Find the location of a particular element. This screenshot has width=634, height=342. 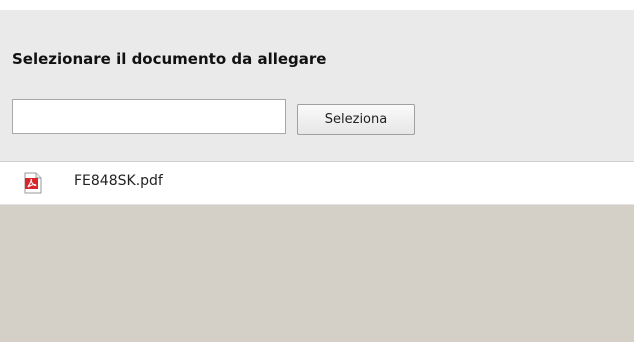

top-strip is located at coordinates (317, 5).